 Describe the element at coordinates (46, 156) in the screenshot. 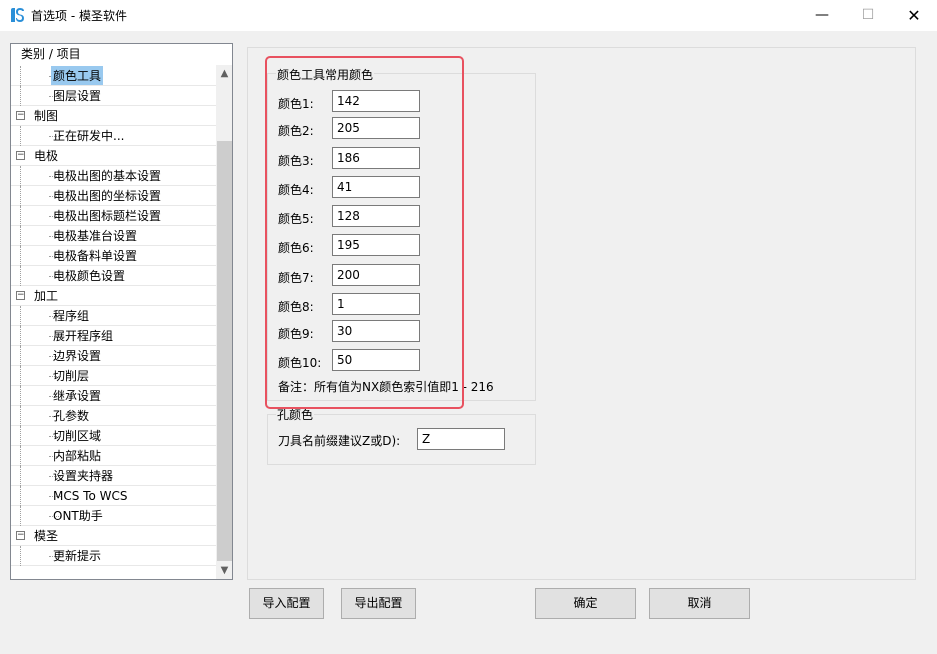

I see `tree-item-label: 电极` at that location.